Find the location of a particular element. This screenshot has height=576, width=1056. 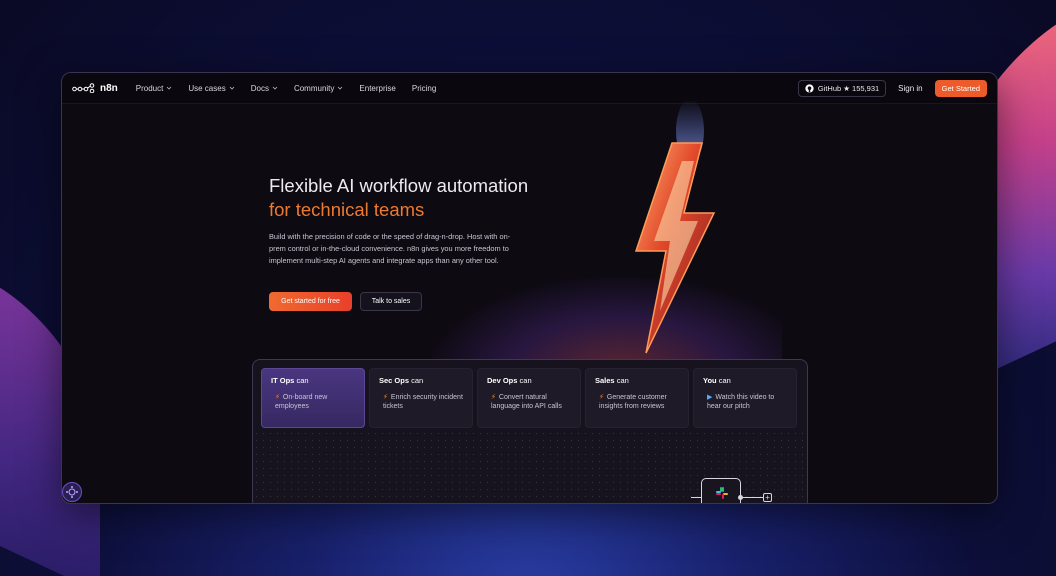

nav-item-enterprise: Enterprise is located at coordinates (377, 88).